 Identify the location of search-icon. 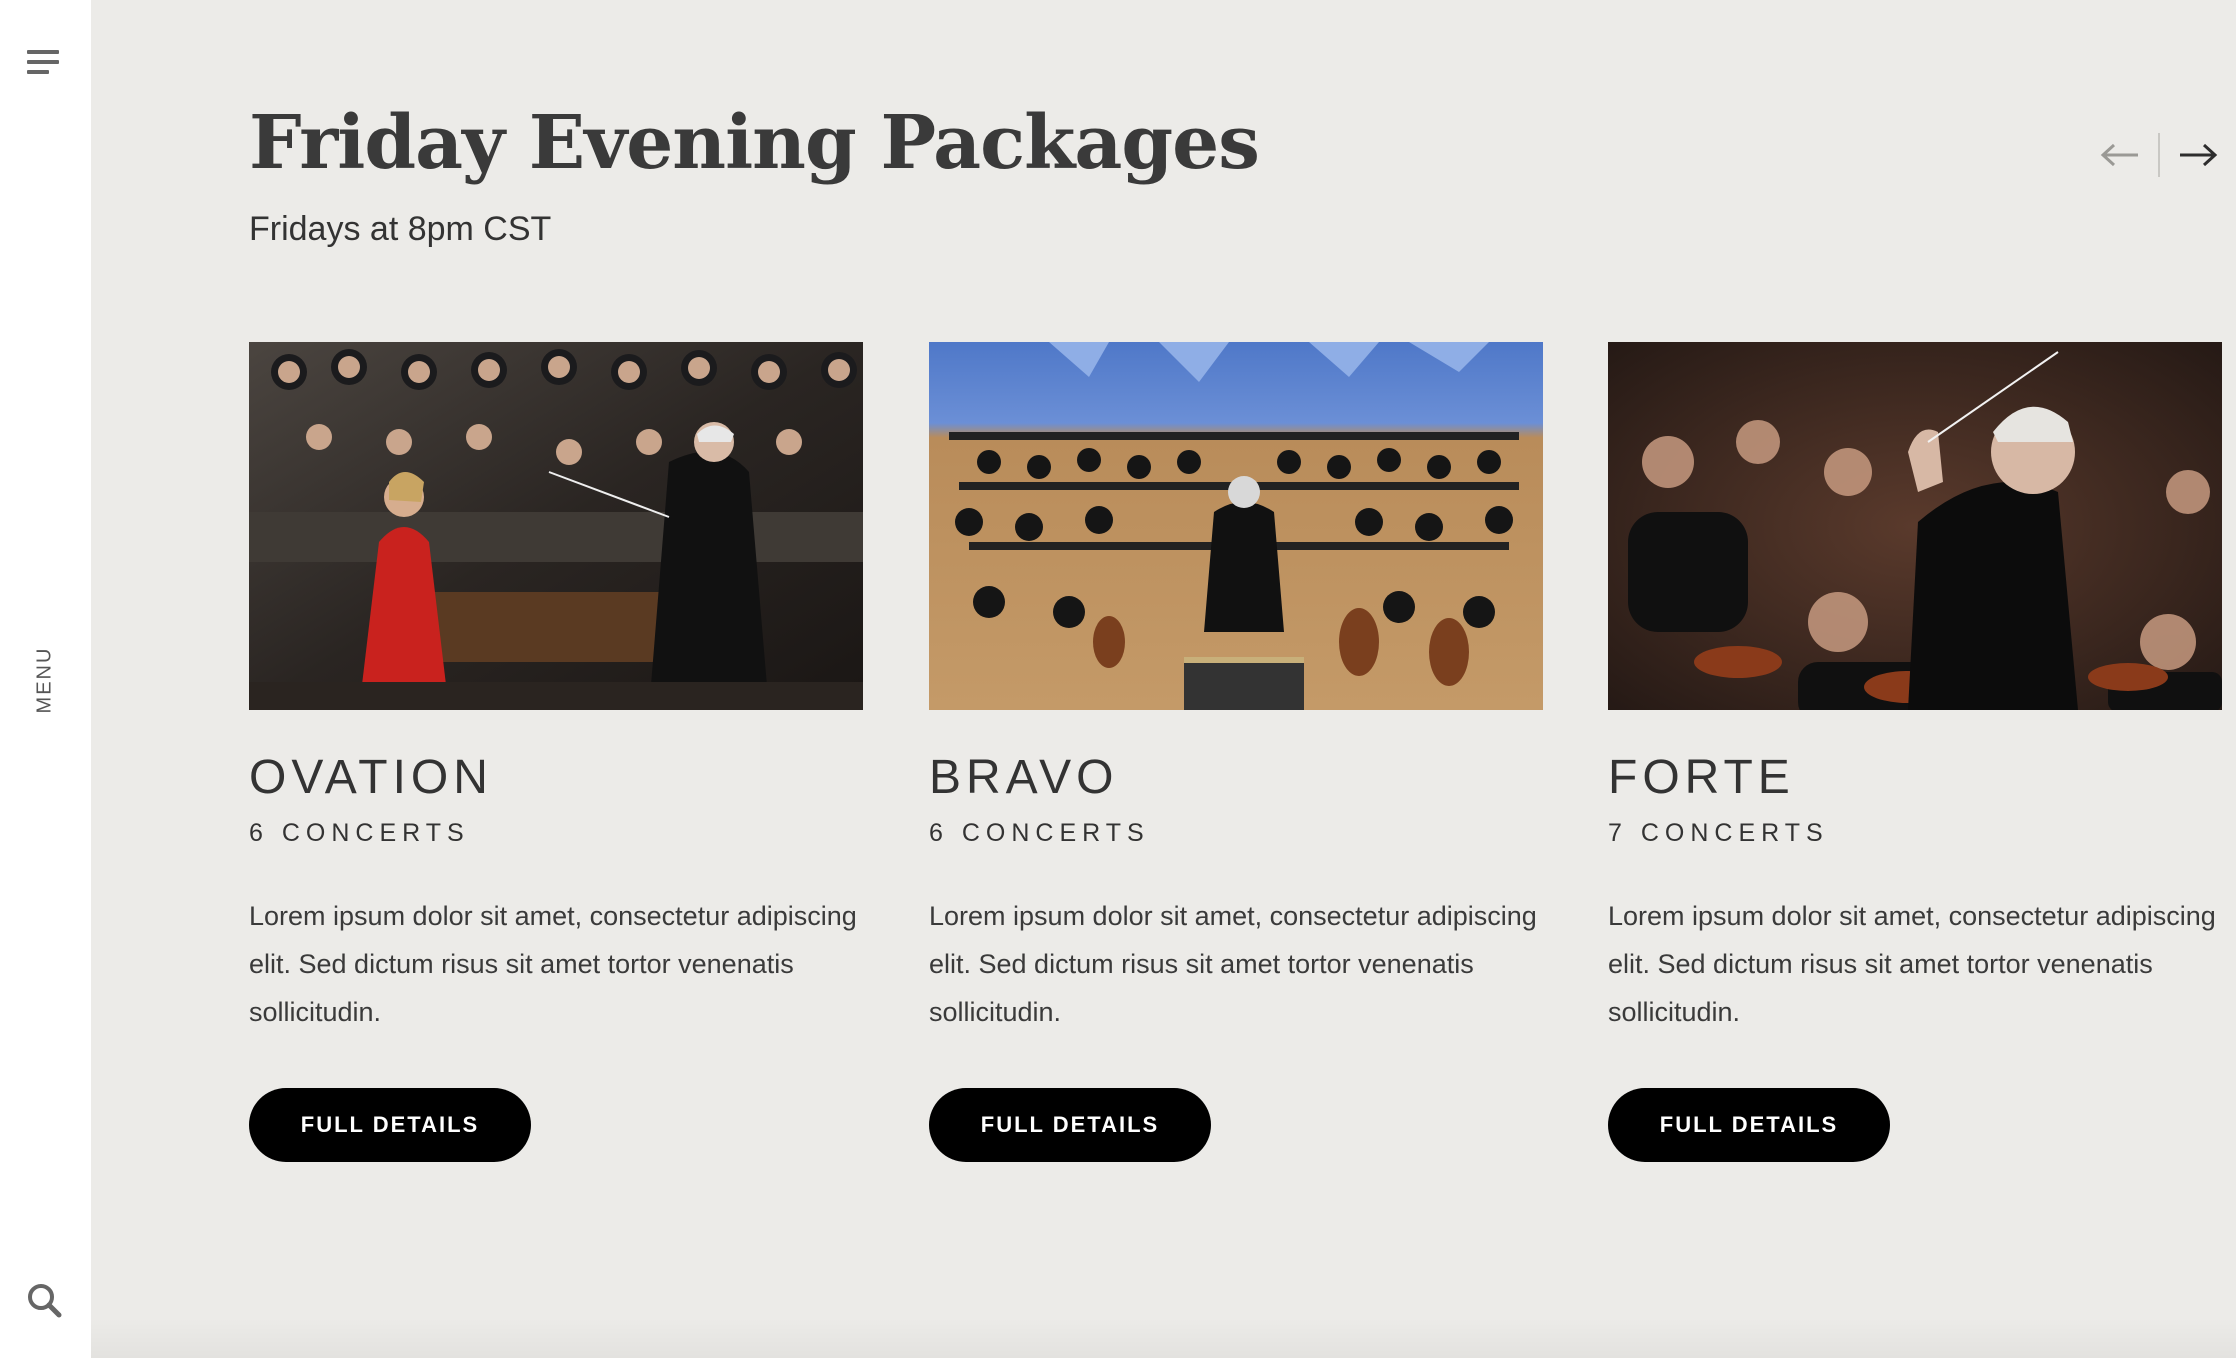
(44, 1300).